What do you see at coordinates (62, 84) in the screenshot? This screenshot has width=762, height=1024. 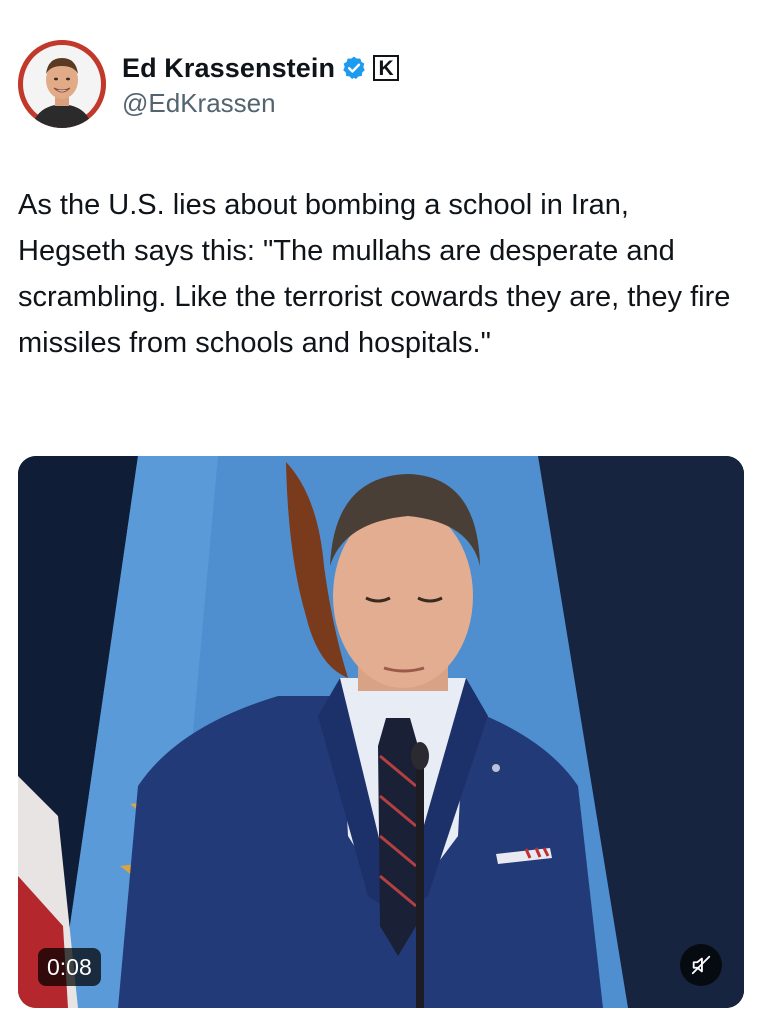 I see `avatar` at bounding box center [62, 84].